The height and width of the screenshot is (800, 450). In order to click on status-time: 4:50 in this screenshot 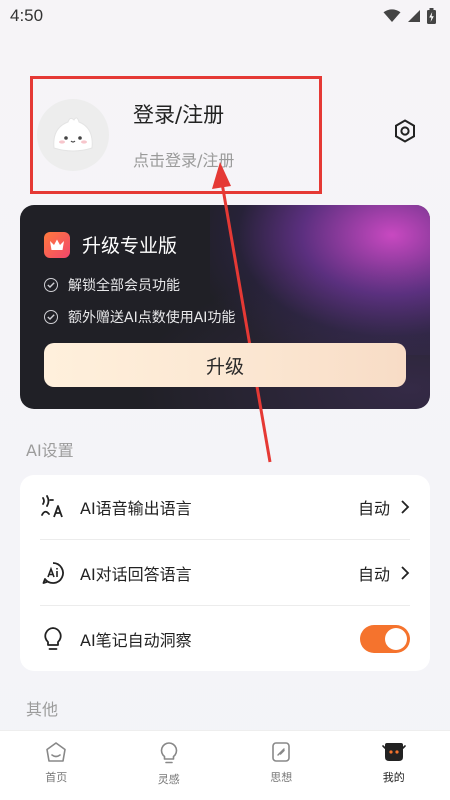, I will do `click(27, 15)`.